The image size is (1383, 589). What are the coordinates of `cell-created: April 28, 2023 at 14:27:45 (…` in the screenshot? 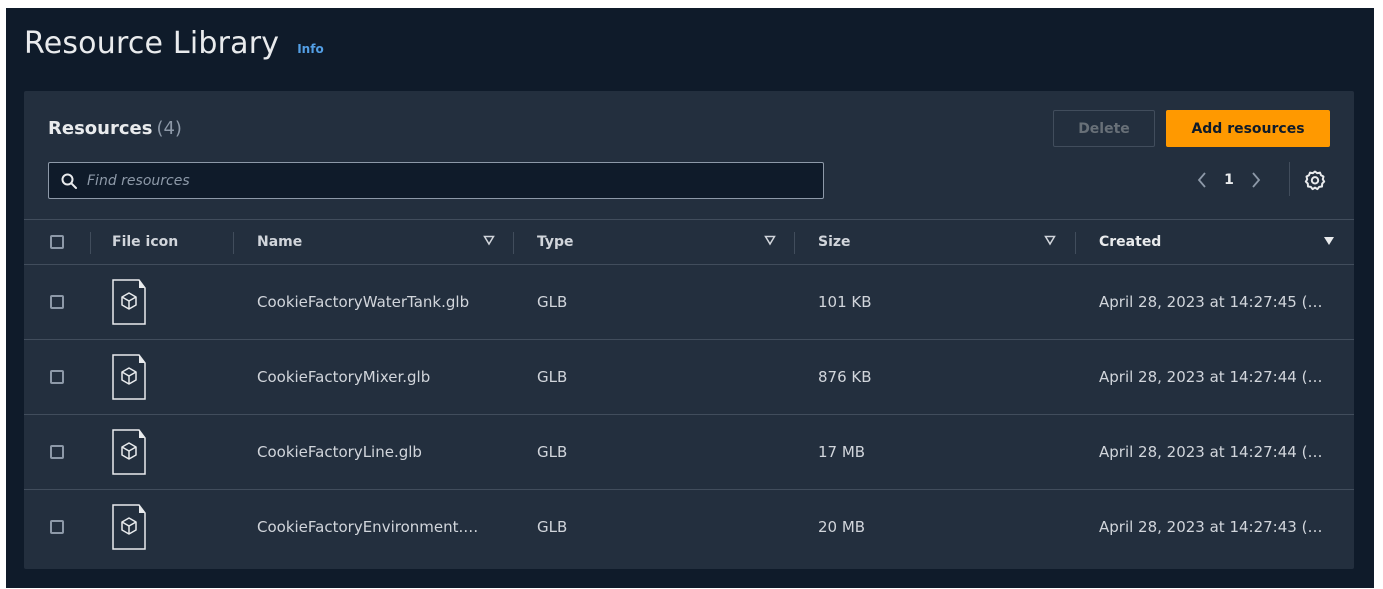 It's located at (1211, 302).